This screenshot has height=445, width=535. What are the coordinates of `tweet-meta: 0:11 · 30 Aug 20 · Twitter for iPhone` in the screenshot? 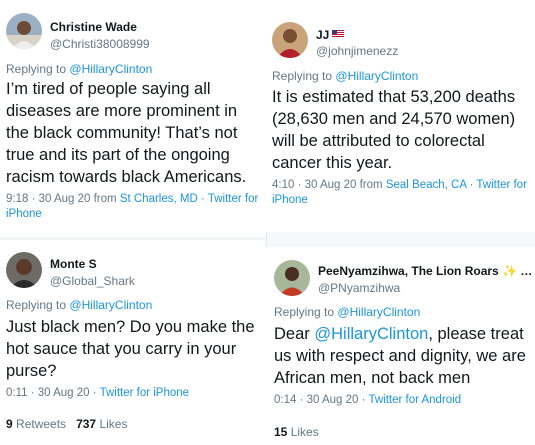 It's located at (135, 393).